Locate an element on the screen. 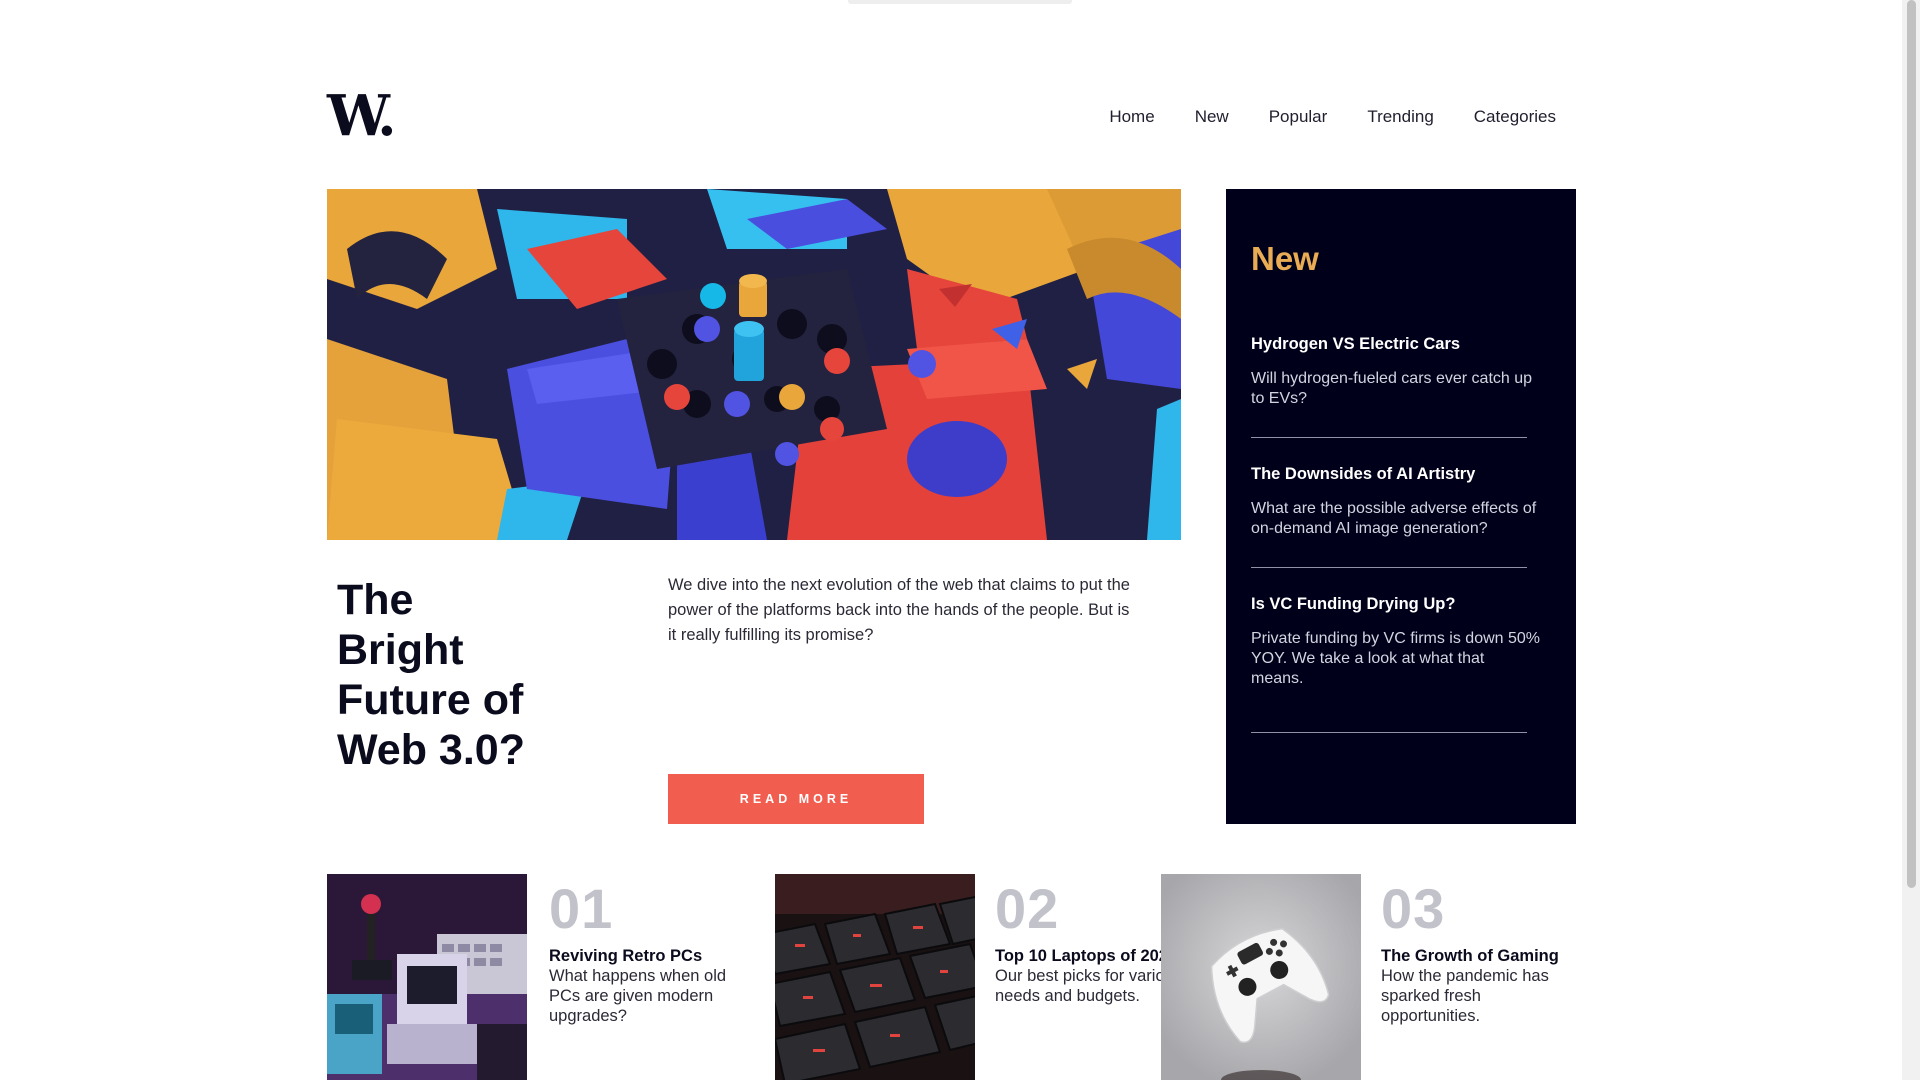 Image resolution: width=1920 pixels, height=1080 pixels. main-nav: Home New Popular Trending Categories is located at coordinates (1332, 117).